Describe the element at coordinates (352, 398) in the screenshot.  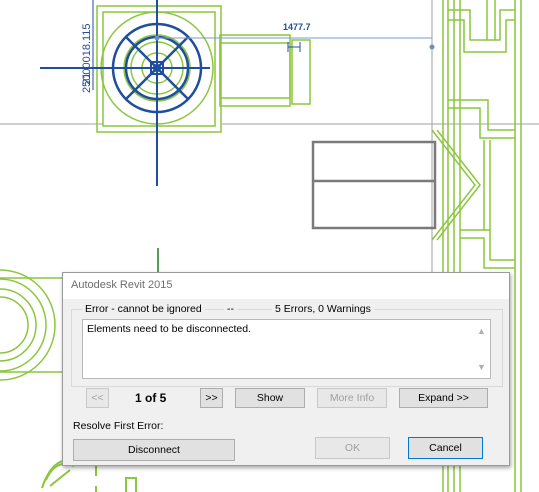
I see `more-info-button: More Info` at that location.